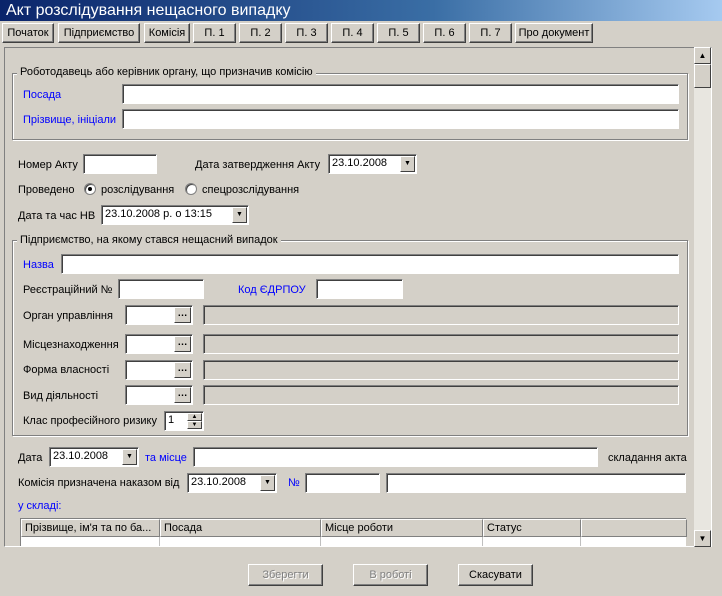 Image resolution: width=722 pixels, height=596 pixels. Describe the element at coordinates (272, 290) in the screenshot. I see `edrpou-label: Код ЄДРПОУ` at that location.